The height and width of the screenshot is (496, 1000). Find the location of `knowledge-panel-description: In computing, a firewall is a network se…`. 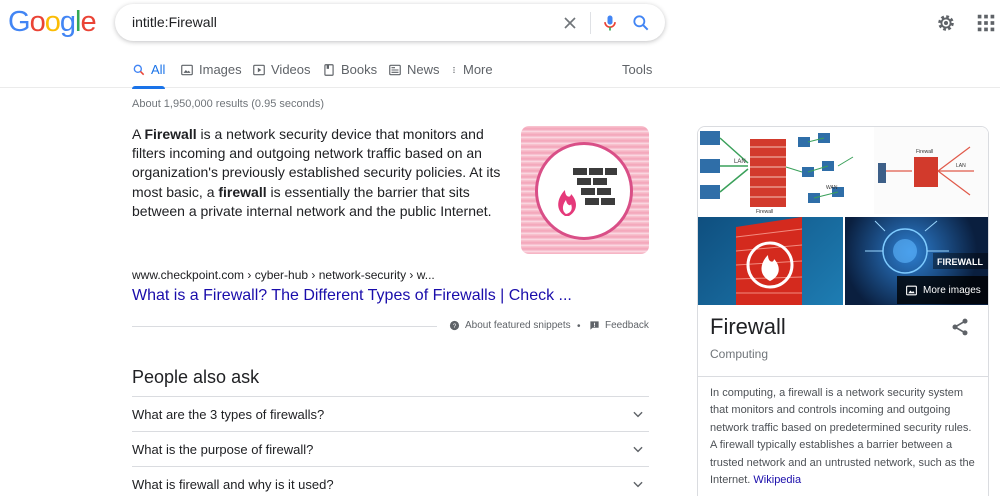

knowledge-panel-description: In computing, a firewall is a network se… is located at coordinates (845, 437).